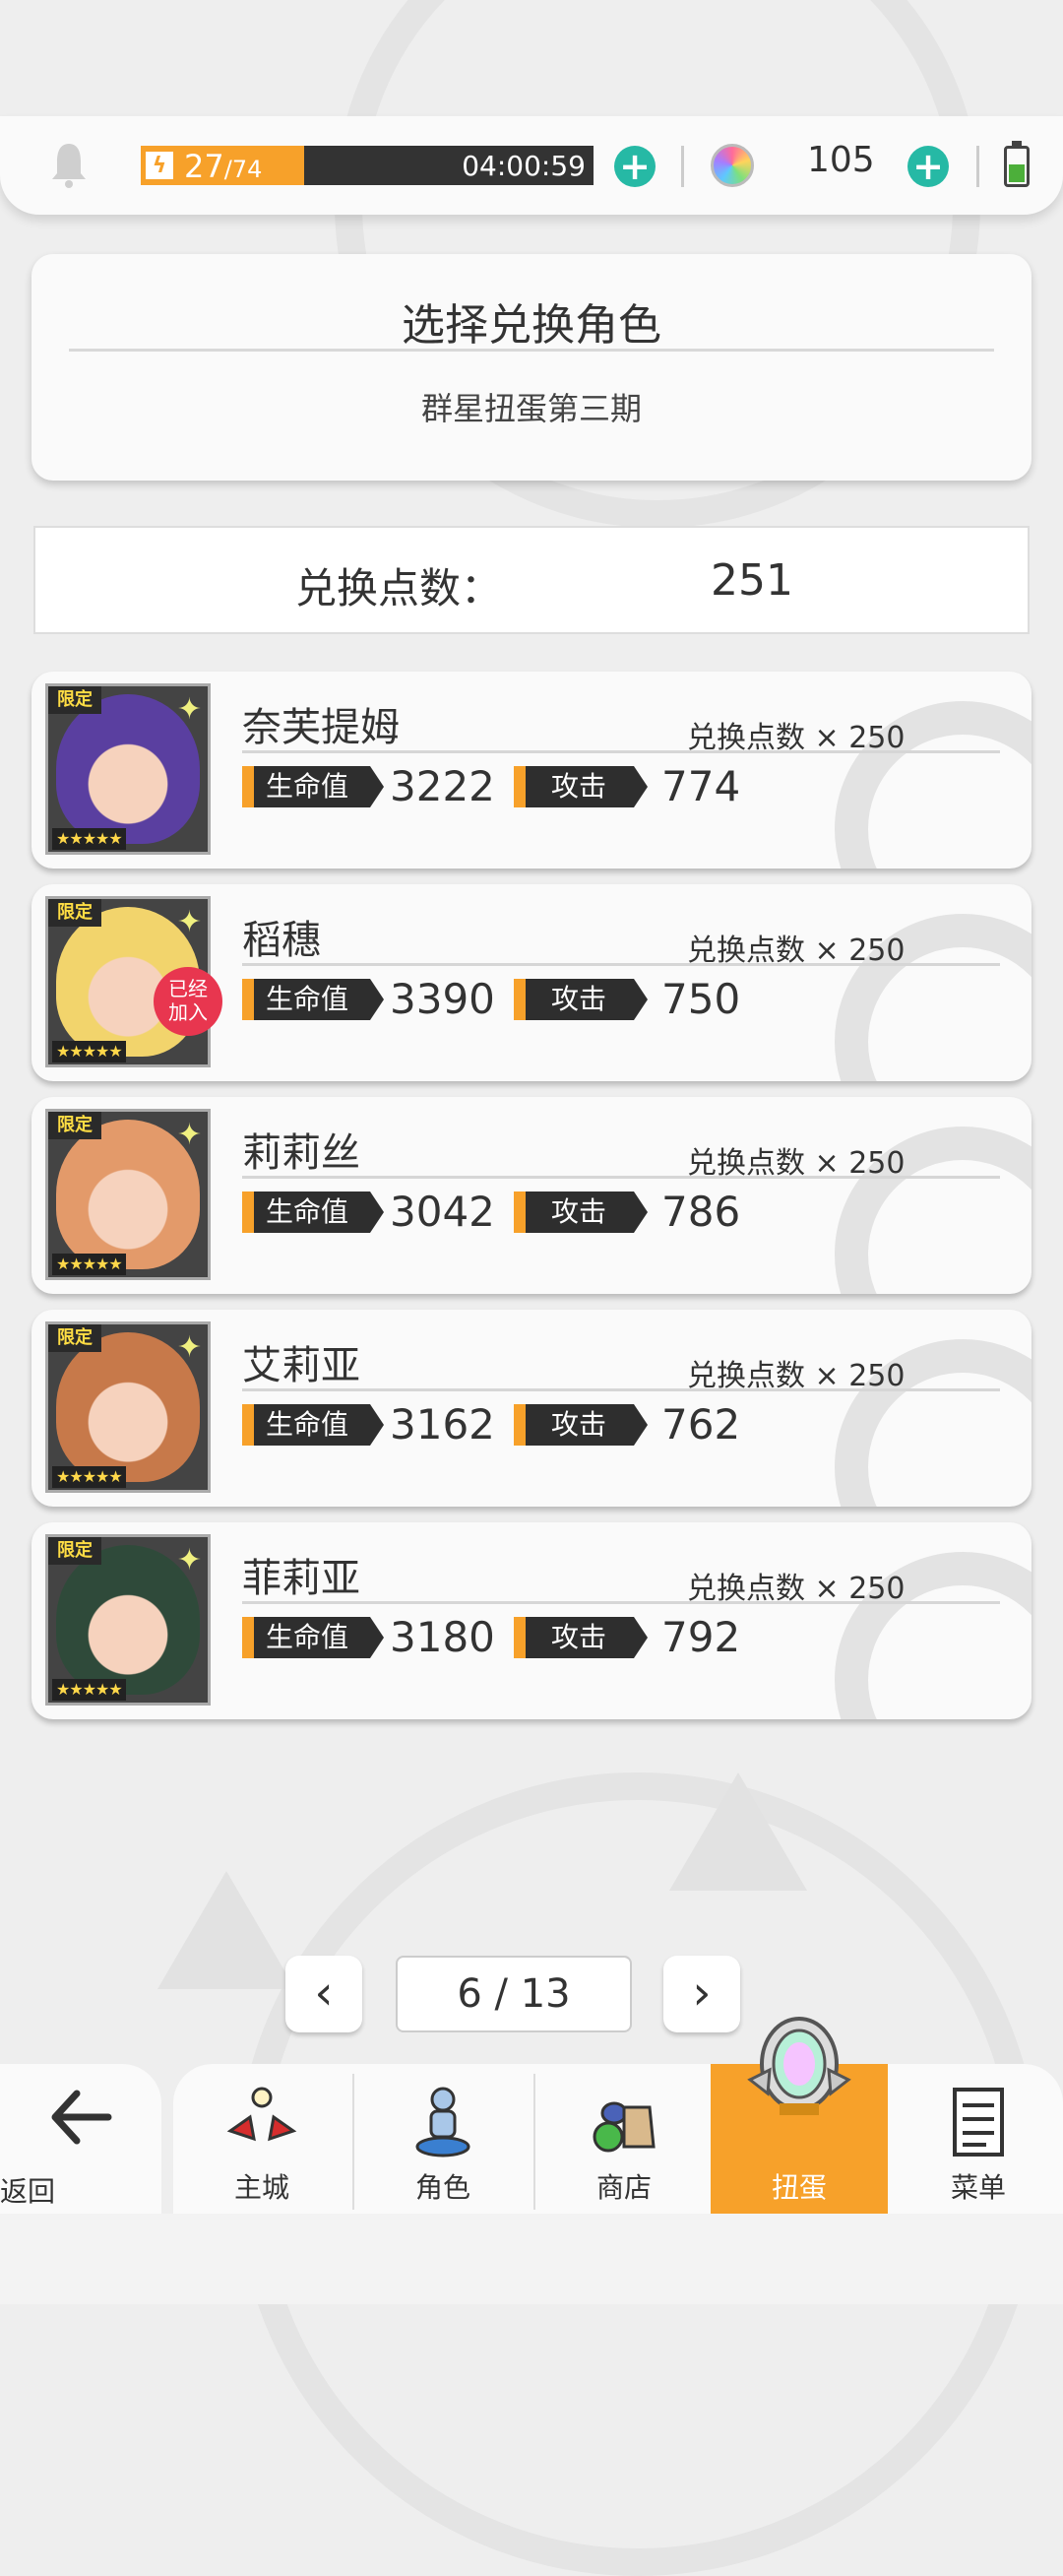 The image size is (1063, 2576). What do you see at coordinates (701, 786) in the screenshot?
I see `attack-value: 774` at bounding box center [701, 786].